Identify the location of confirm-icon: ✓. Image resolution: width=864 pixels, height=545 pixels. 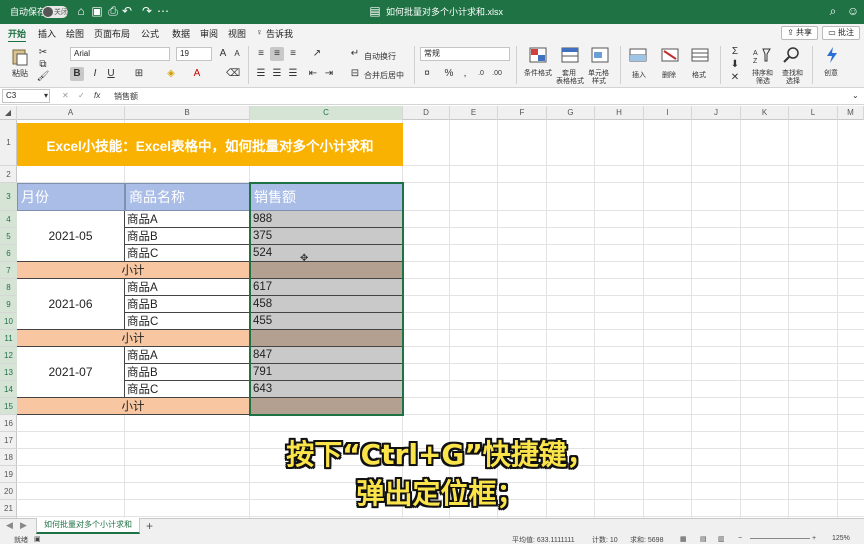
(81, 95).